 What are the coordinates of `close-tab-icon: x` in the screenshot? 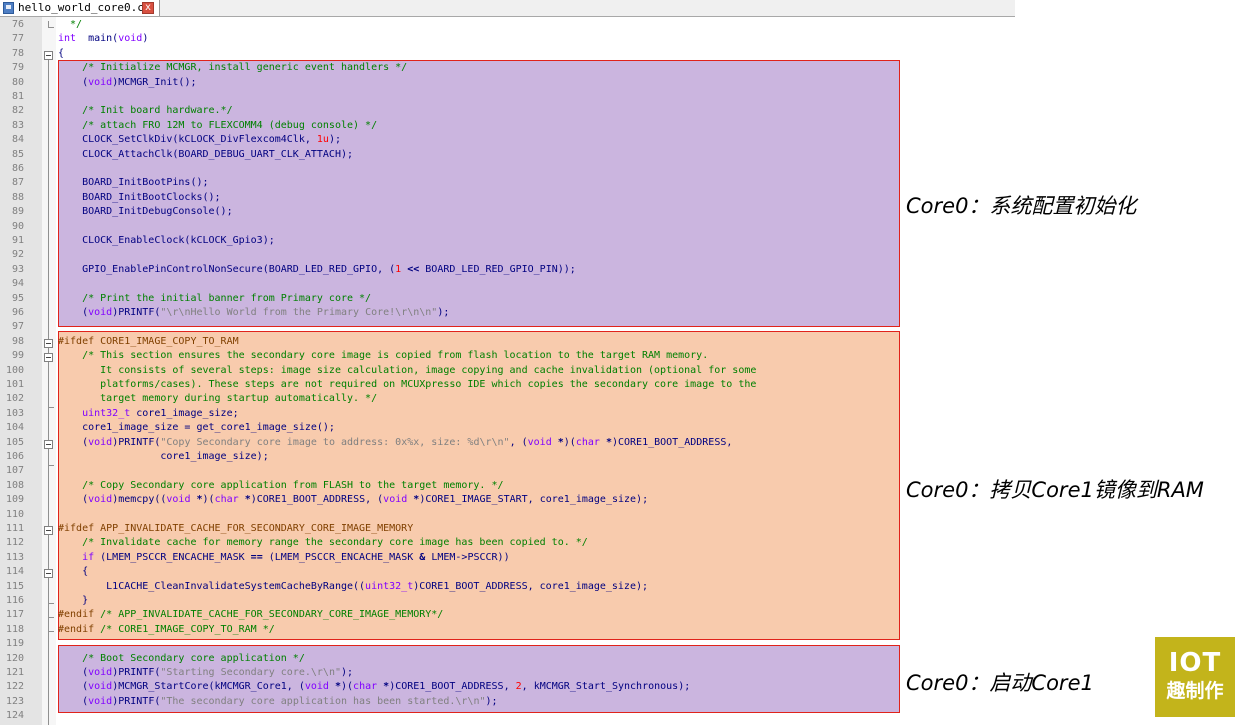 It's located at (148, 8).